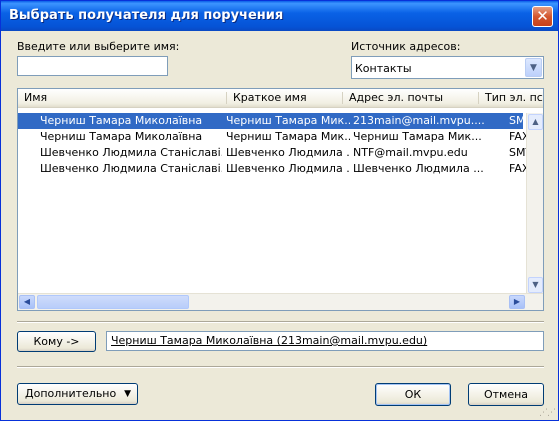  I want to click on arrow-left-icon: ◀, so click(27, 302).